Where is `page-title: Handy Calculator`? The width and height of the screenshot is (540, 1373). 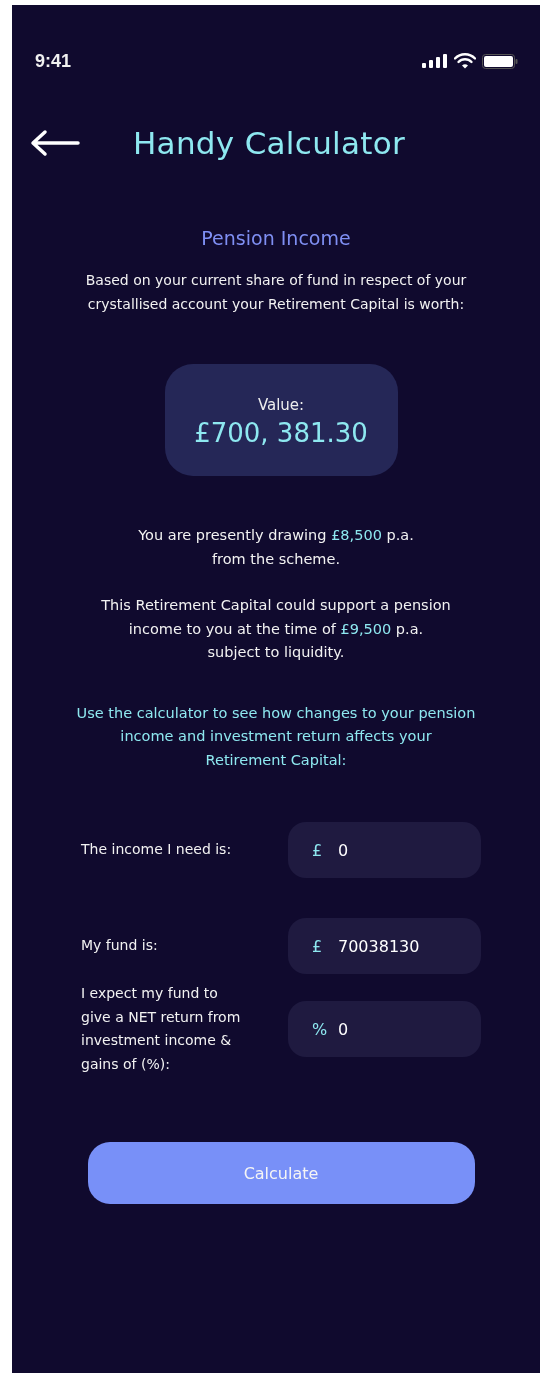
page-title: Handy Calculator is located at coordinates (269, 143).